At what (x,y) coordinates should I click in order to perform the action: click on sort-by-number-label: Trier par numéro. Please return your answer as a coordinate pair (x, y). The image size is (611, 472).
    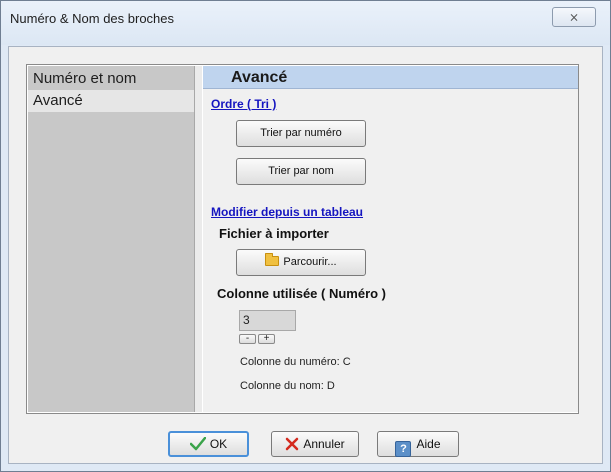
    Looking at the image, I should click on (301, 133).